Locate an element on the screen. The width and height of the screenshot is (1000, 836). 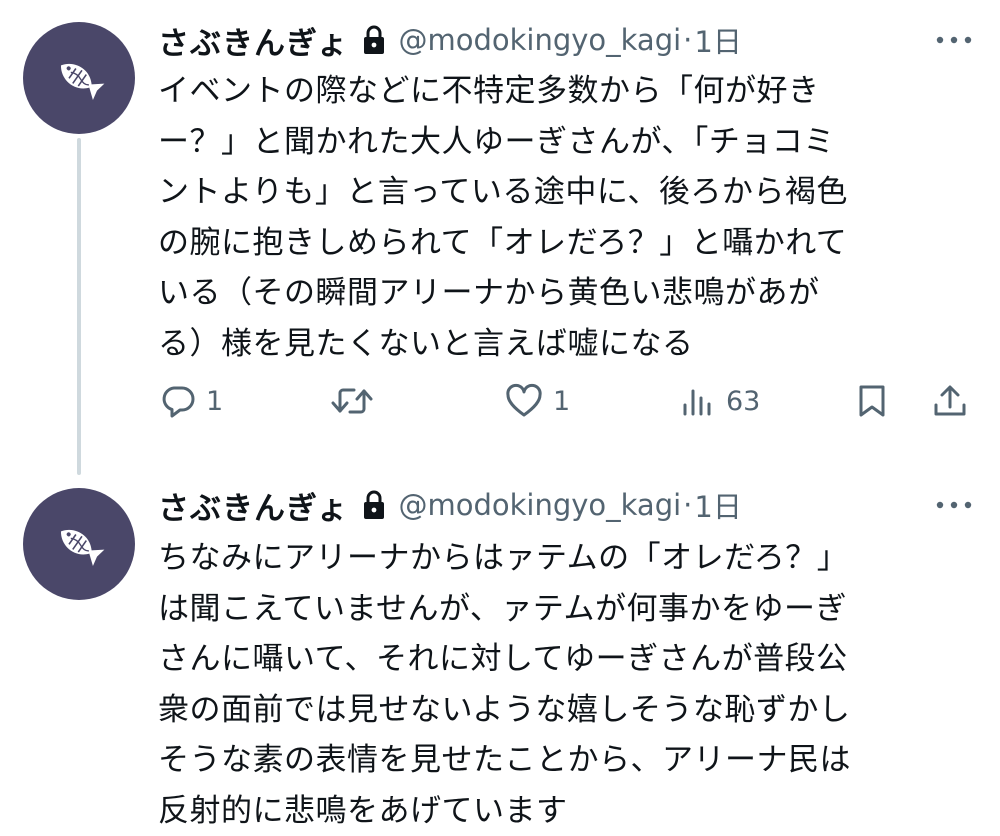
like-button: 1 is located at coordinates (537, 401).